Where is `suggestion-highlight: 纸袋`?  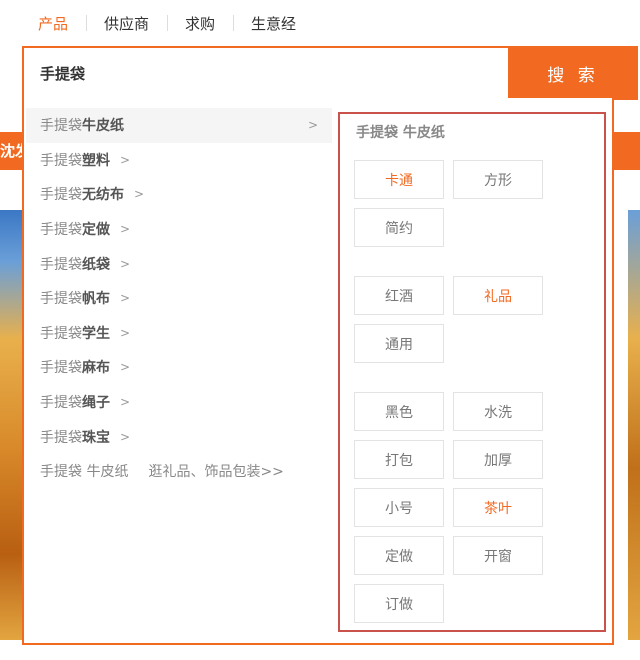 suggestion-highlight: 纸袋 is located at coordinates (96, 264).